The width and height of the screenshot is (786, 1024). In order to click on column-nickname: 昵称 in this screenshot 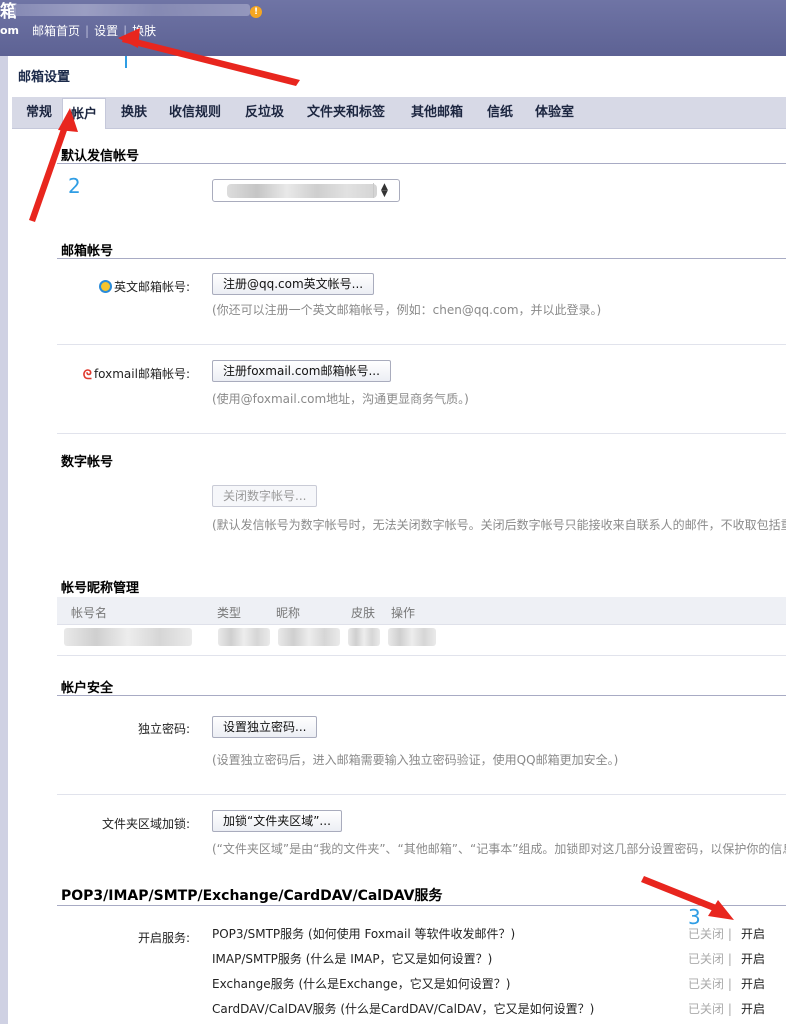, I will do `click(288, 613)`.